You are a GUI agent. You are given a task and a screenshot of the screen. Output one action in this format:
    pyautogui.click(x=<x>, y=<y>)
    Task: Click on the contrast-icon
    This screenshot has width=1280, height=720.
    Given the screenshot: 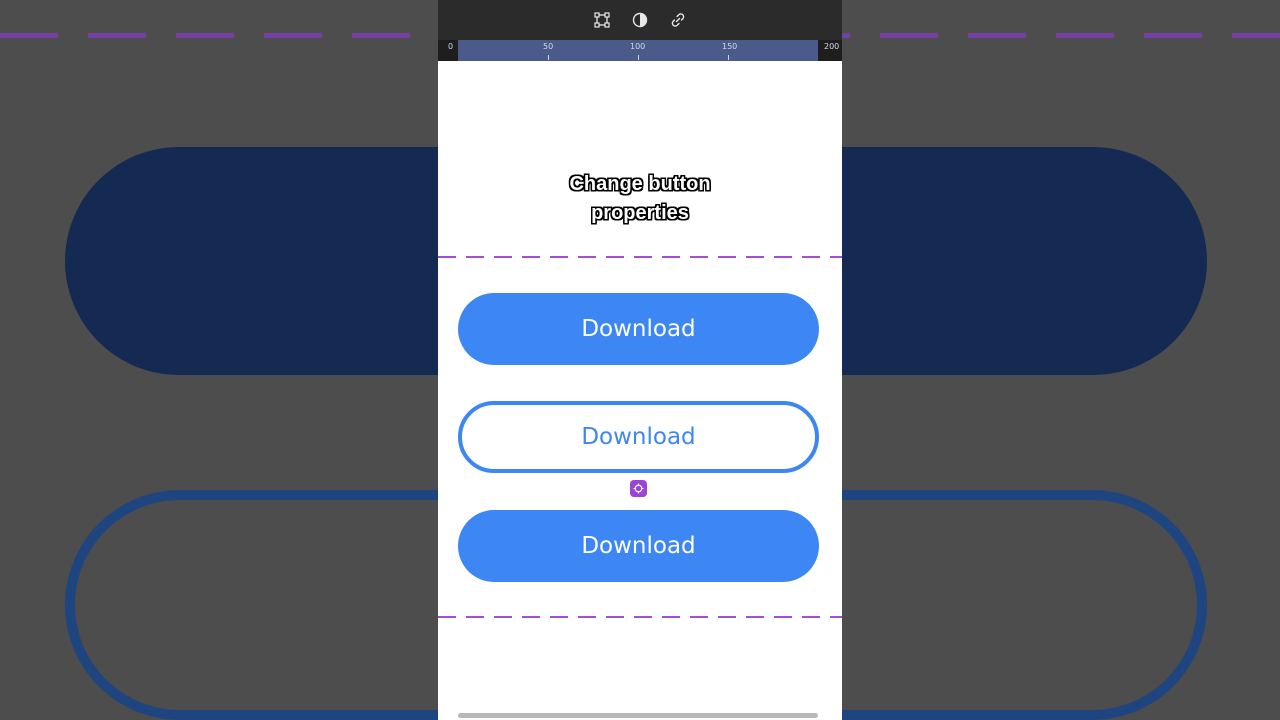 What is the action you would take?
    pyautogui.click(x=640, y=20)
    